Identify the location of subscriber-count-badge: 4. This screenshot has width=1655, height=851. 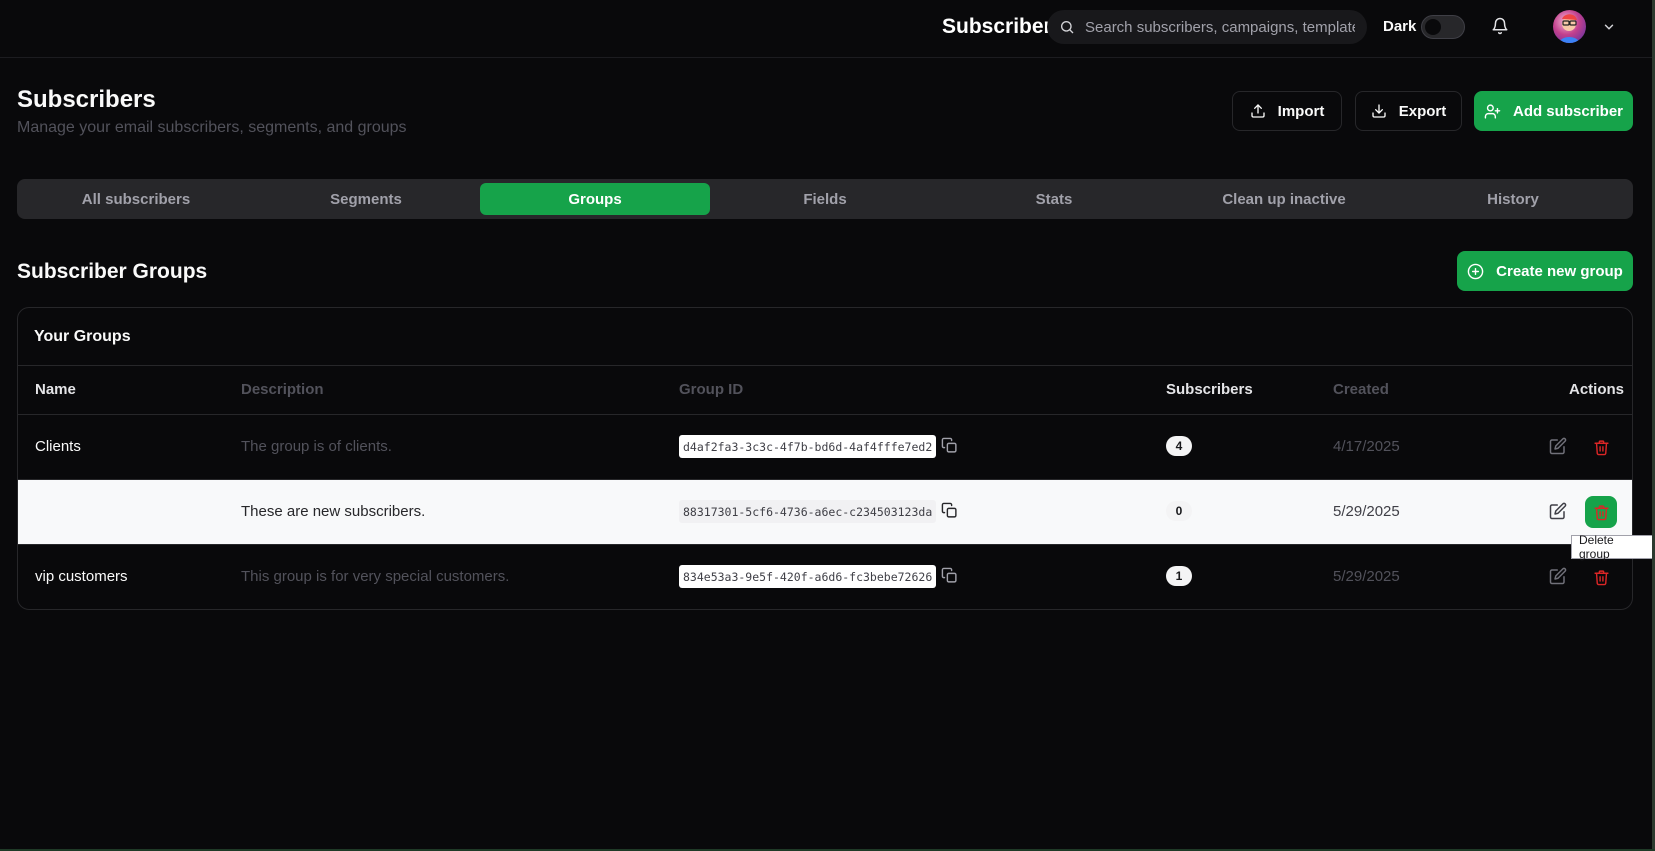
(1179, 446).